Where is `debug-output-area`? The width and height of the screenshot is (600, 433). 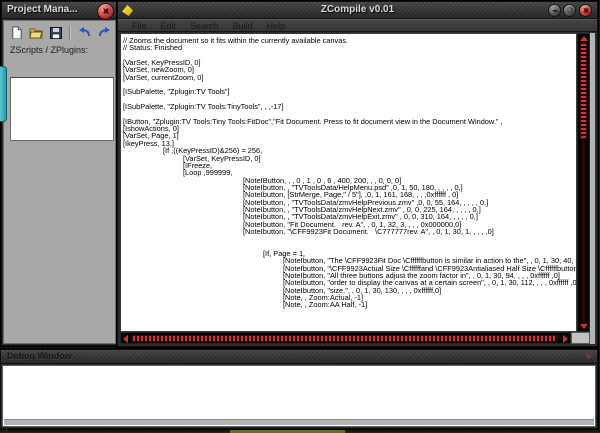 debug-output-area is located at coordinates (299, 396).